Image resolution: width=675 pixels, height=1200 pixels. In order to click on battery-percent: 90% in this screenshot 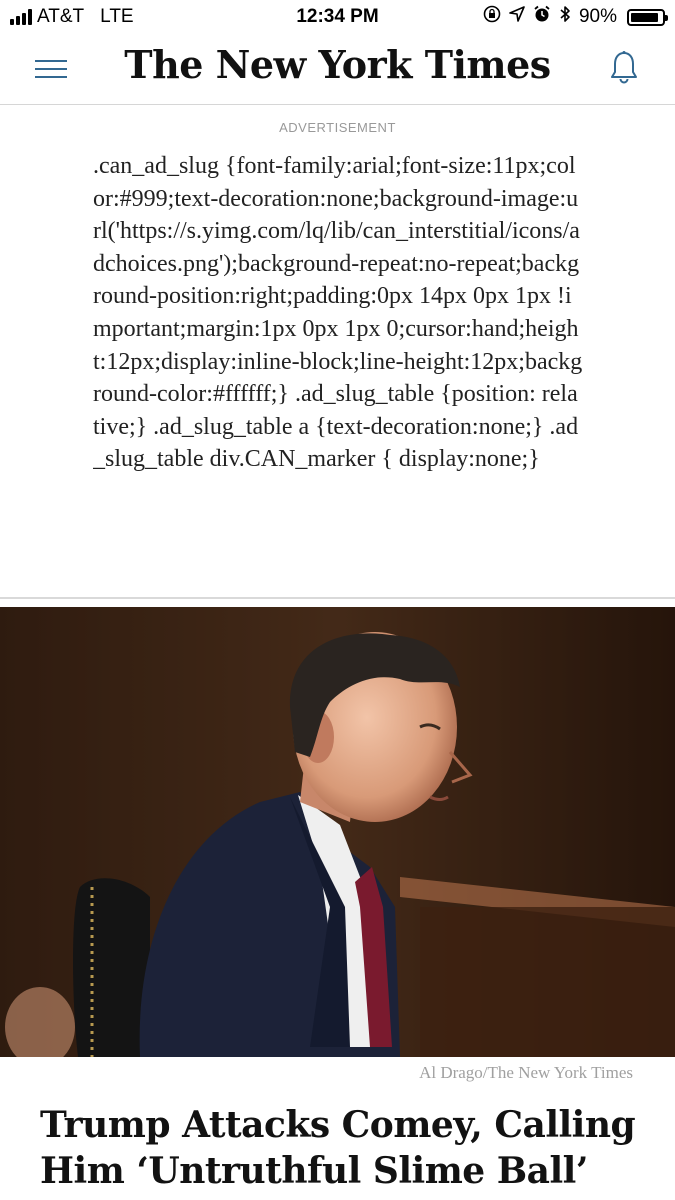, I will do `click(597, 16)`.